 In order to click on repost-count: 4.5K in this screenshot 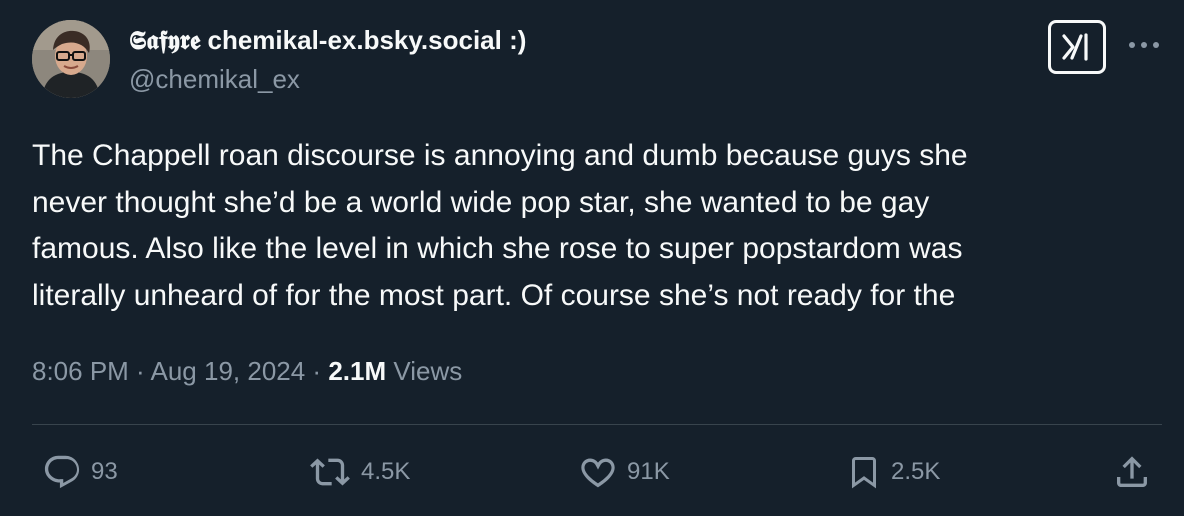, I will do `click(386, 471)`.